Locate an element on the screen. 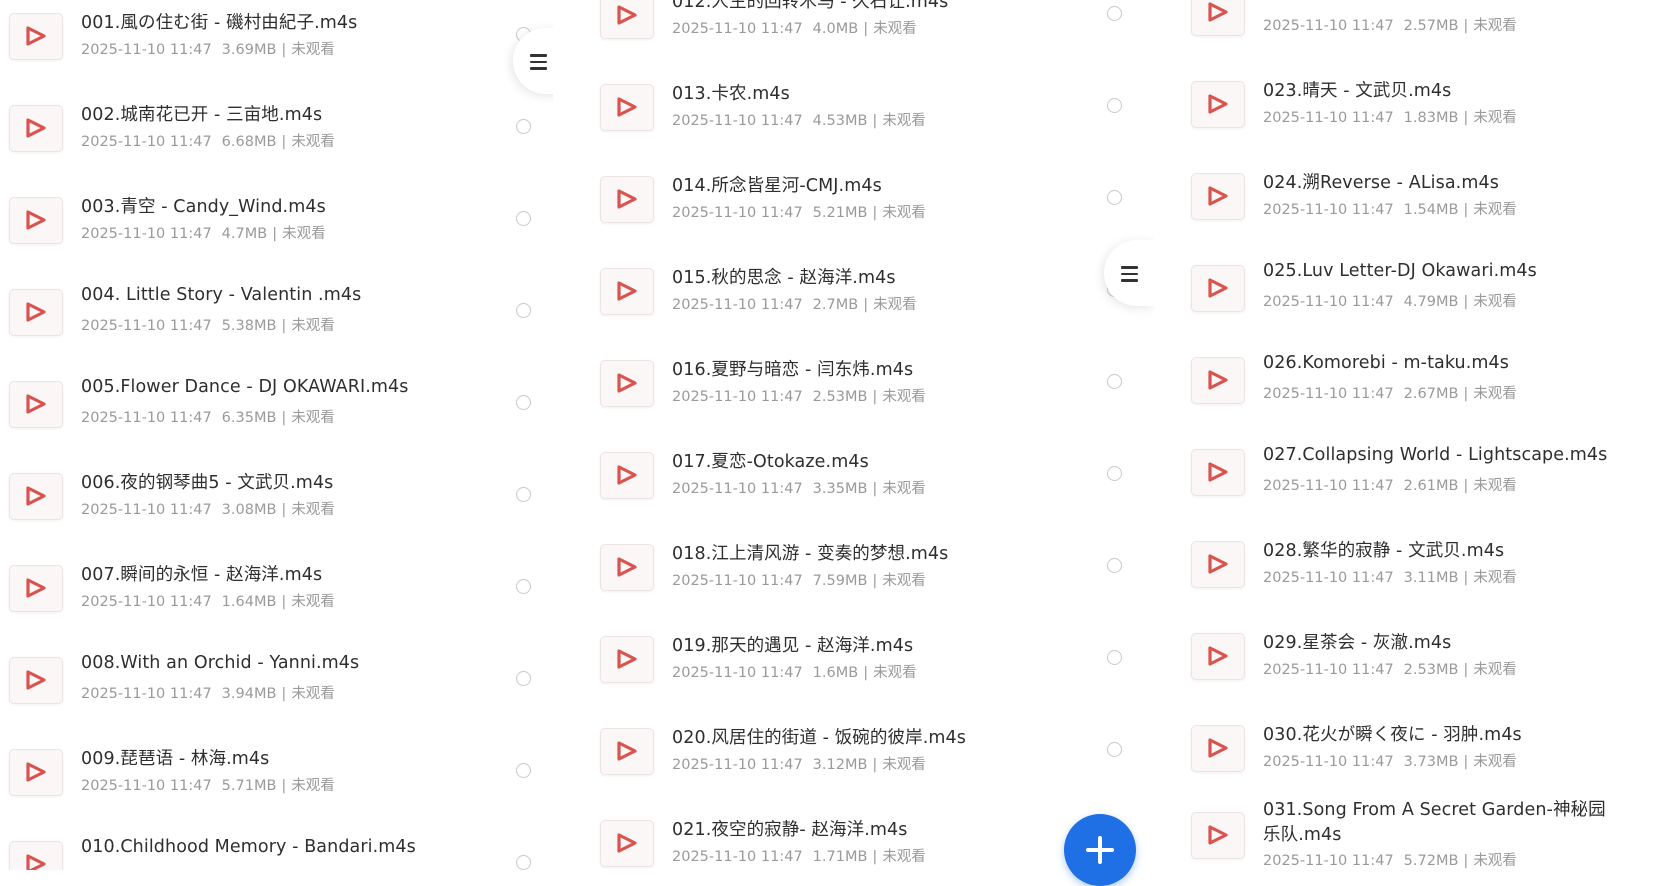  file-item: 010.Childhood Memory - Bandari.m4s is located at coordinates (276, 848).